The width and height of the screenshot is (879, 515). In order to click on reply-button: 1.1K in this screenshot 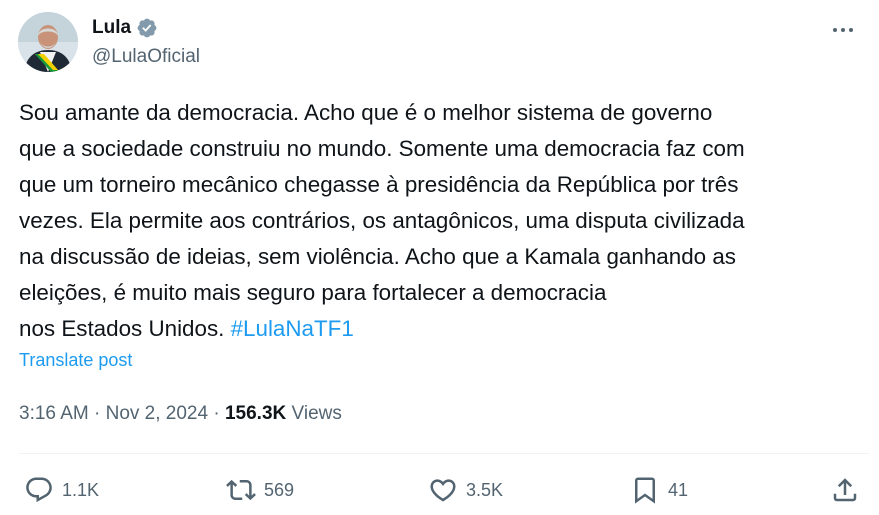, I will do `click(61, 490)`.